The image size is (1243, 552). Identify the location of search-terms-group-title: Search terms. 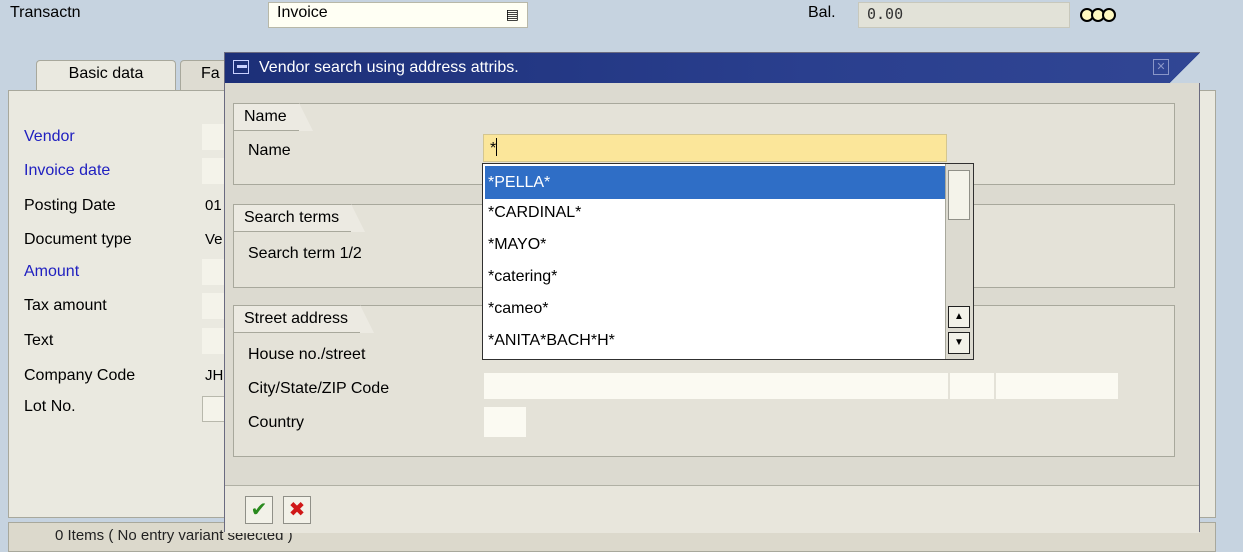
(299, 218).